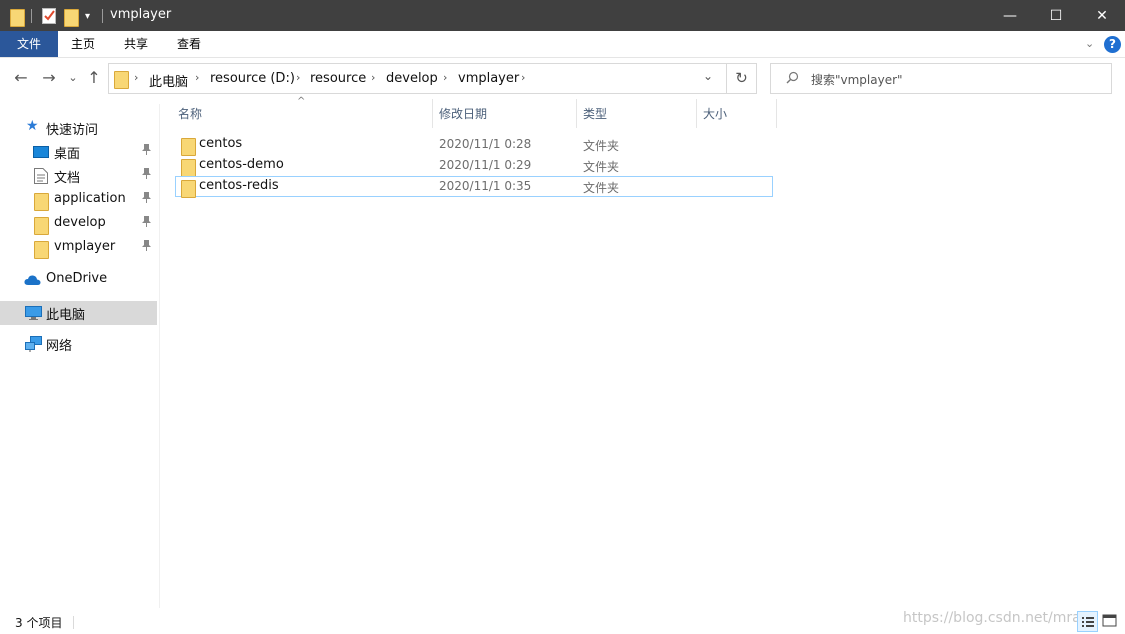 The height and width of the screenshot is (634, 1125). I want to click on star-icon: ★, so click(32, 126).